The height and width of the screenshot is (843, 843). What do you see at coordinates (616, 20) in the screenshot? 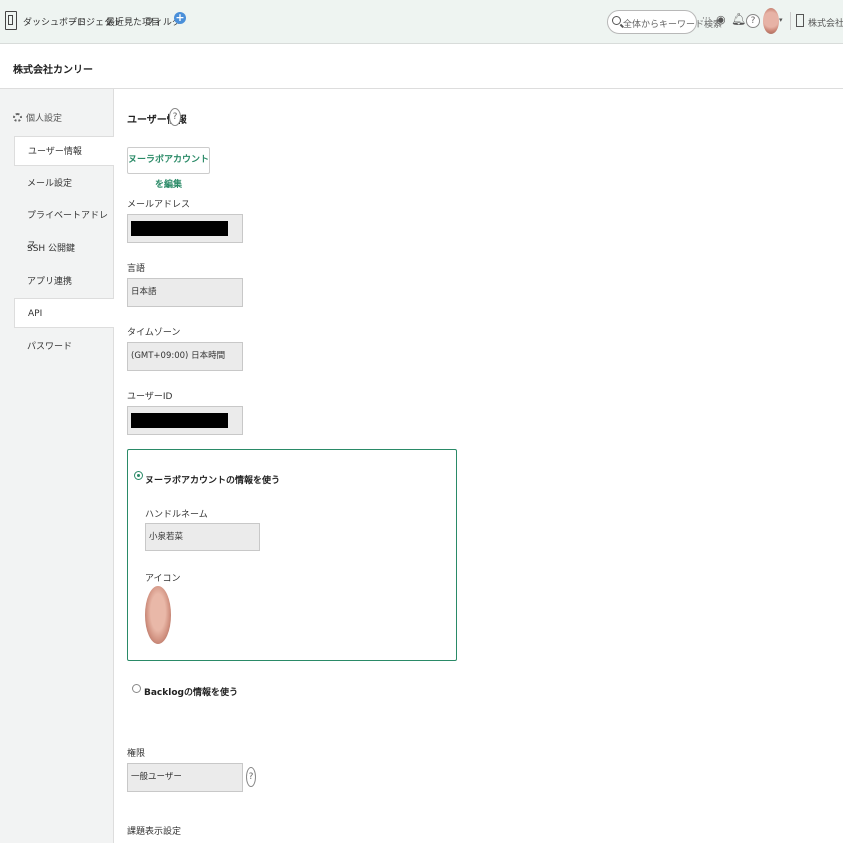
I see `search-icon` at bounding box center [616, 20].